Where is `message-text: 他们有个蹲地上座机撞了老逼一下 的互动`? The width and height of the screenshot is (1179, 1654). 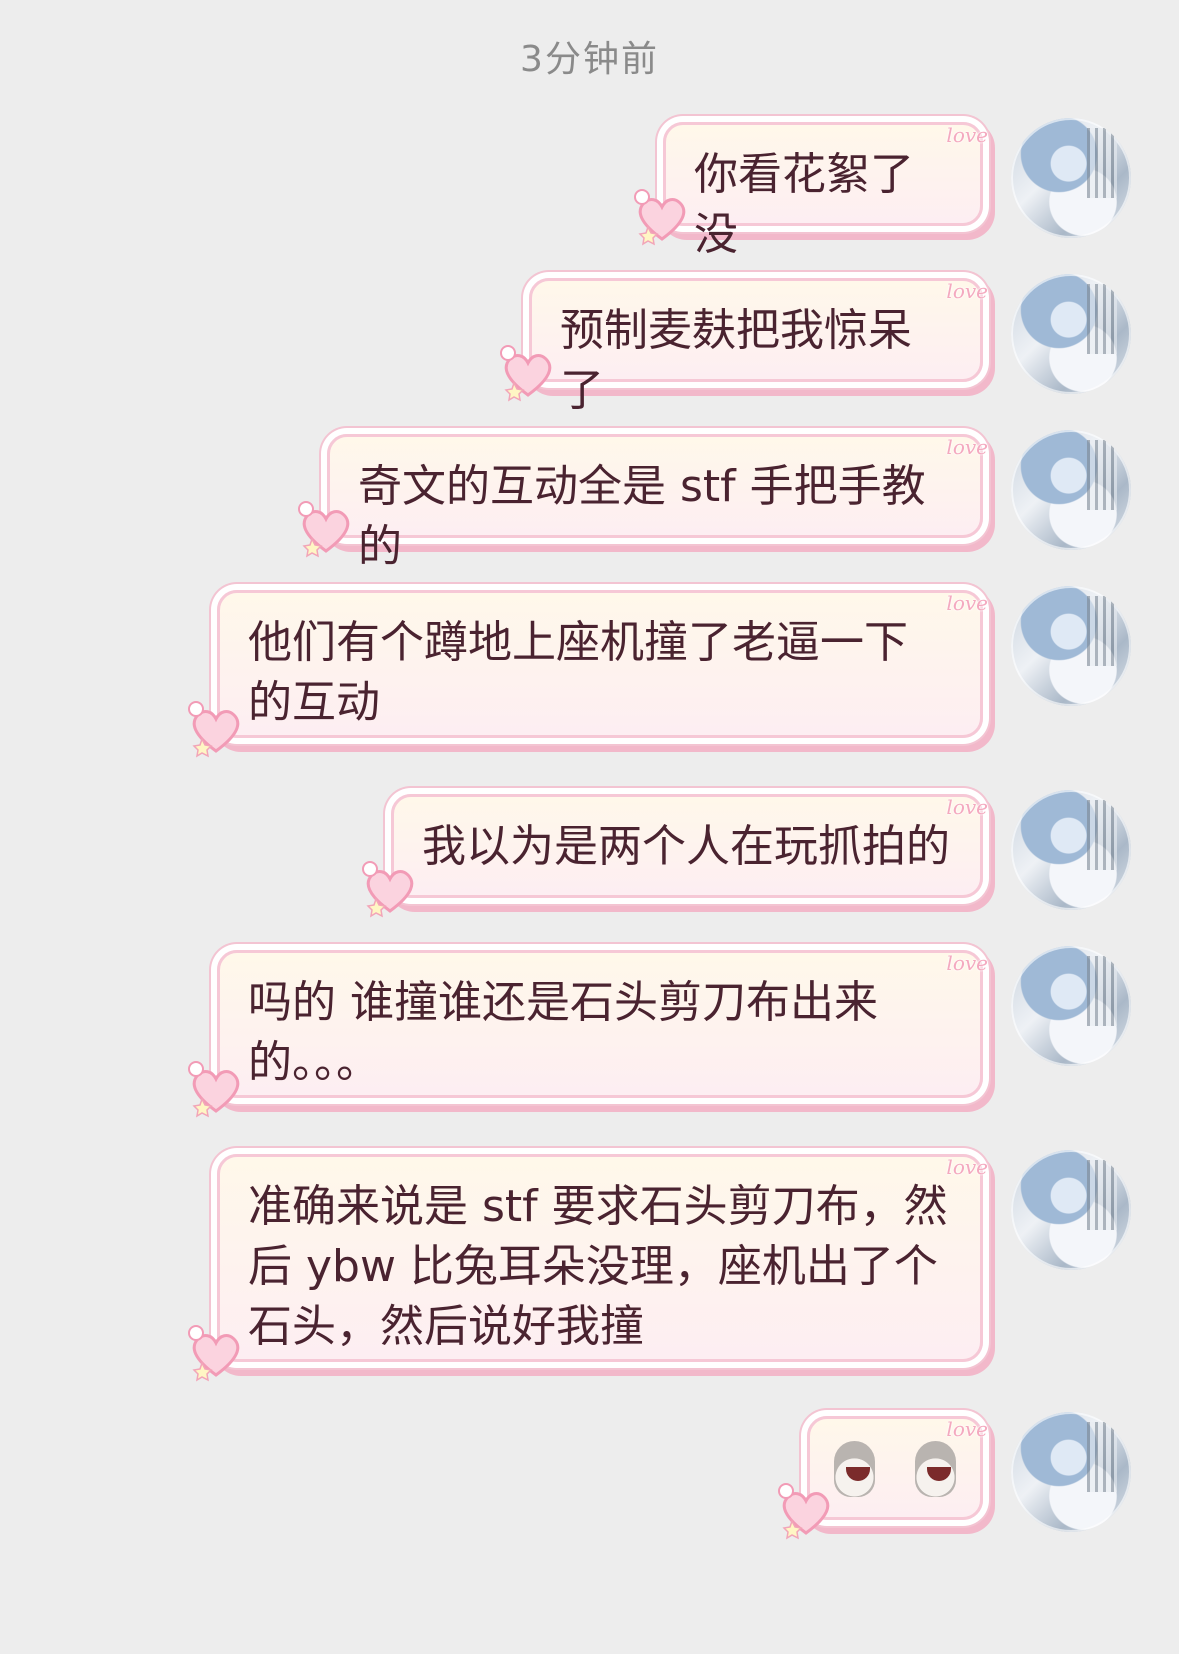
message-text: 他们有个蹲地上座机撞了老逼一下 的互动 is located at coordinates (578, 672).